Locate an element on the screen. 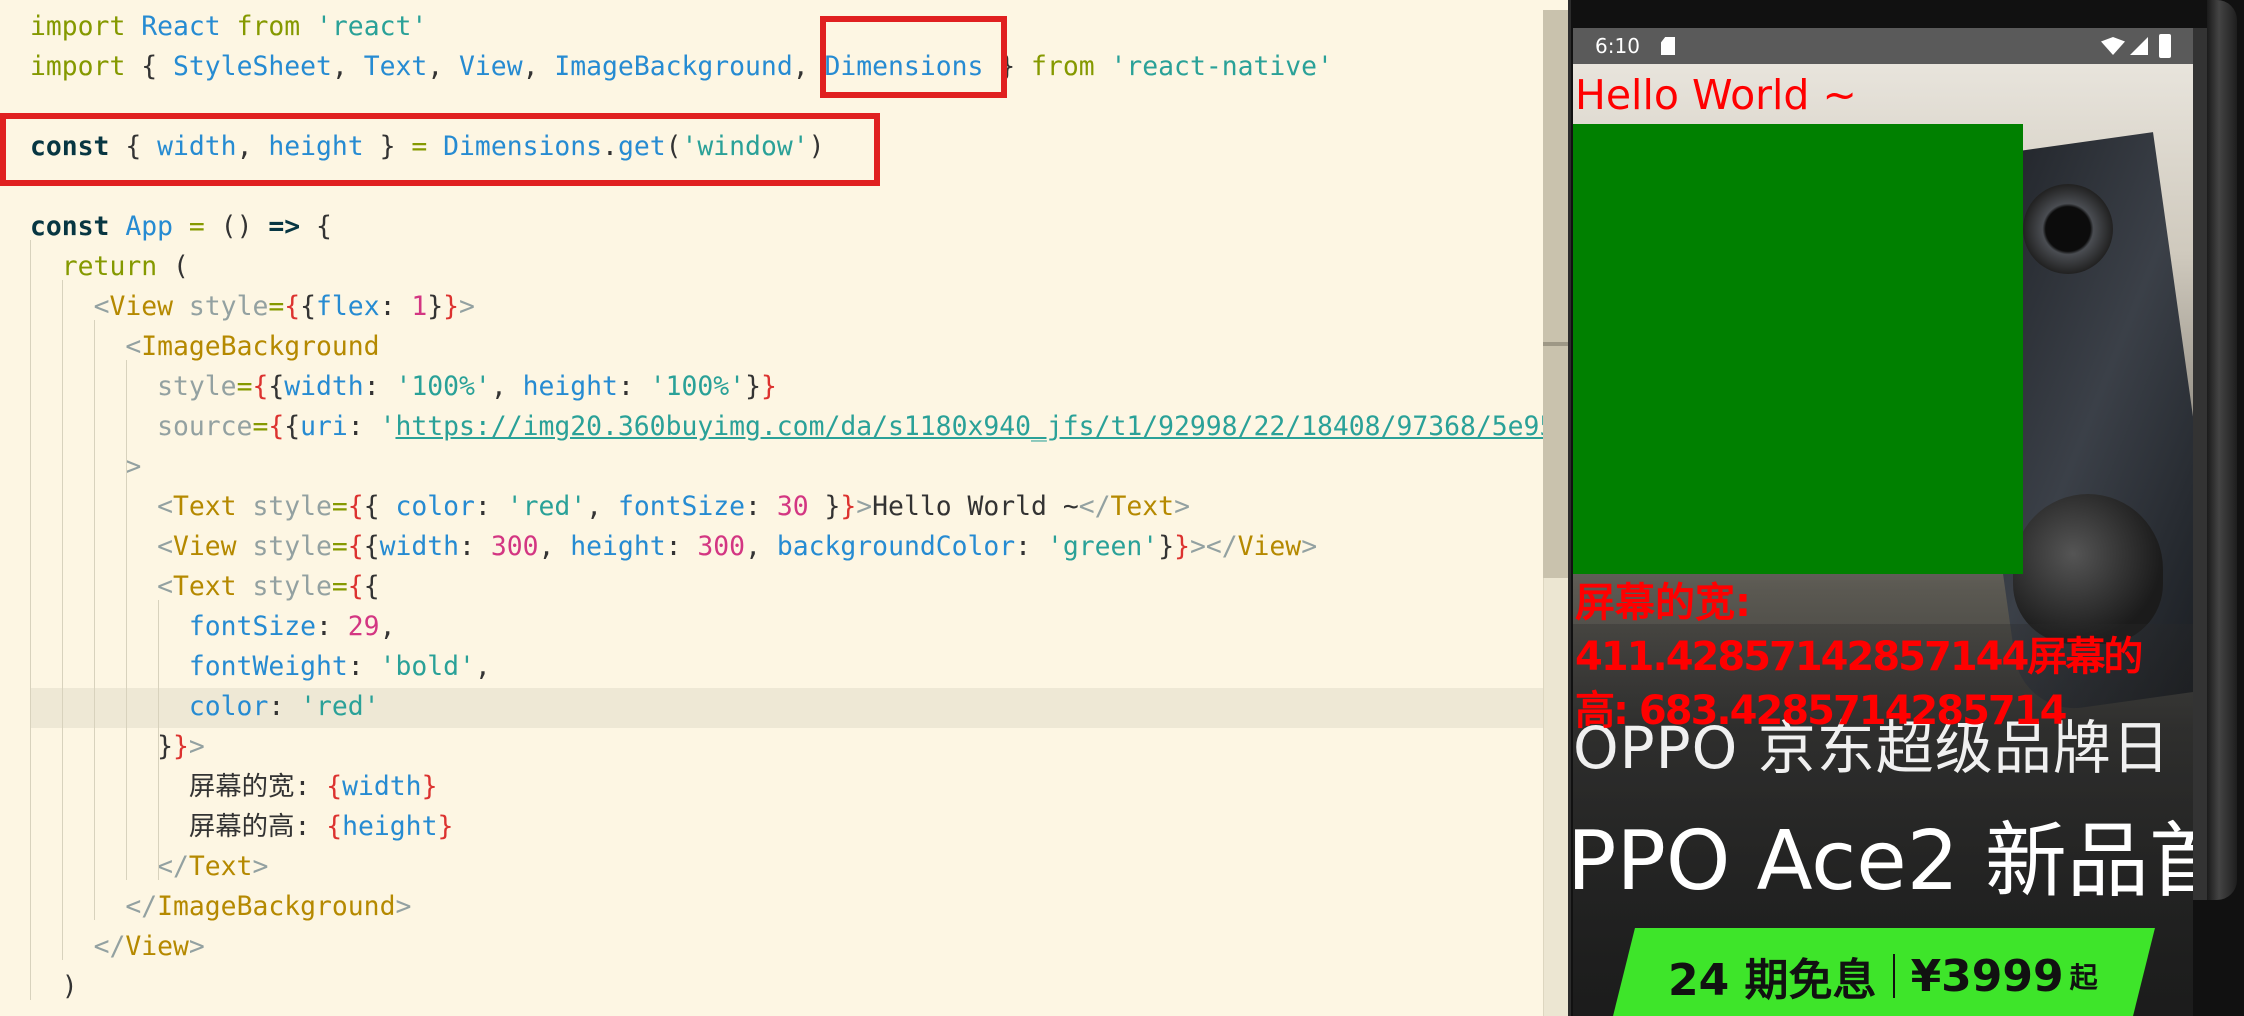  code-line: <Text style={{ is located at coordinates (205, 587).